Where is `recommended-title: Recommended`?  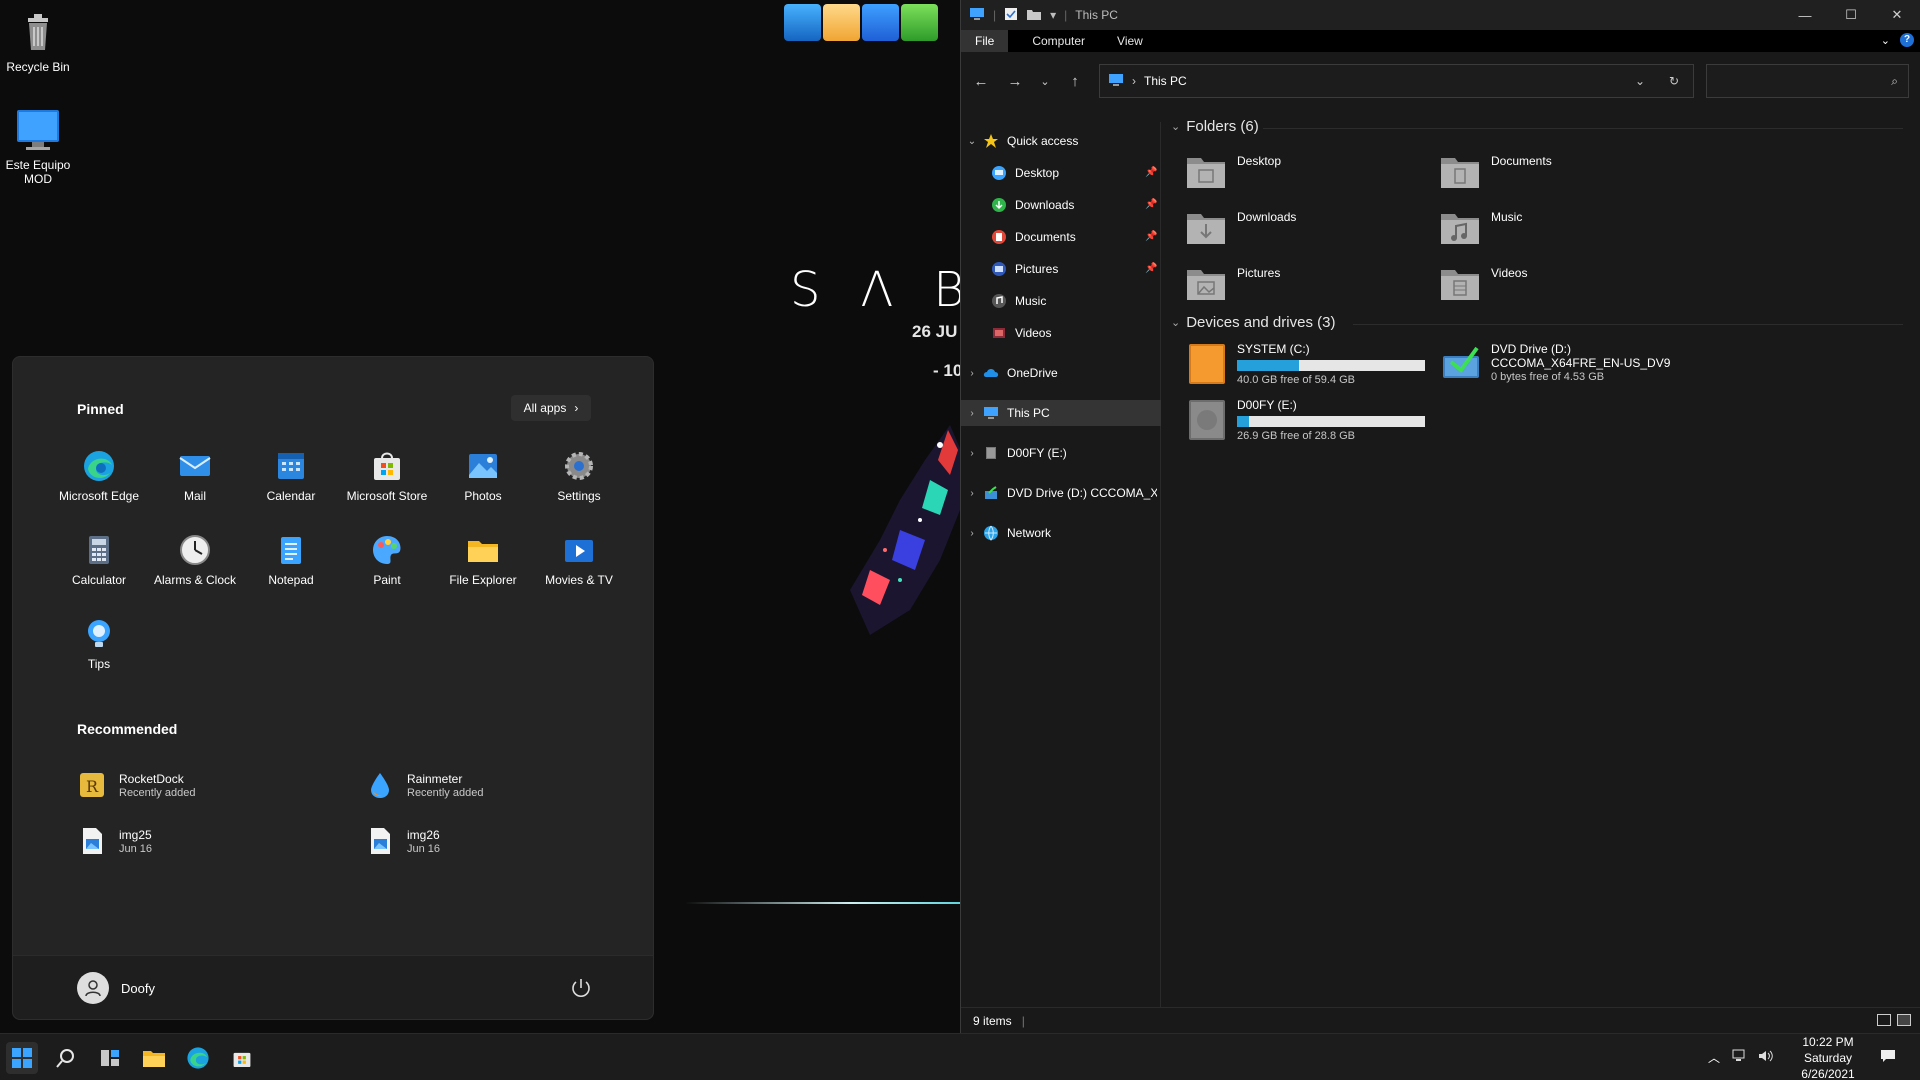
recommended-title: Recommended is located at coordinates (127, 729).